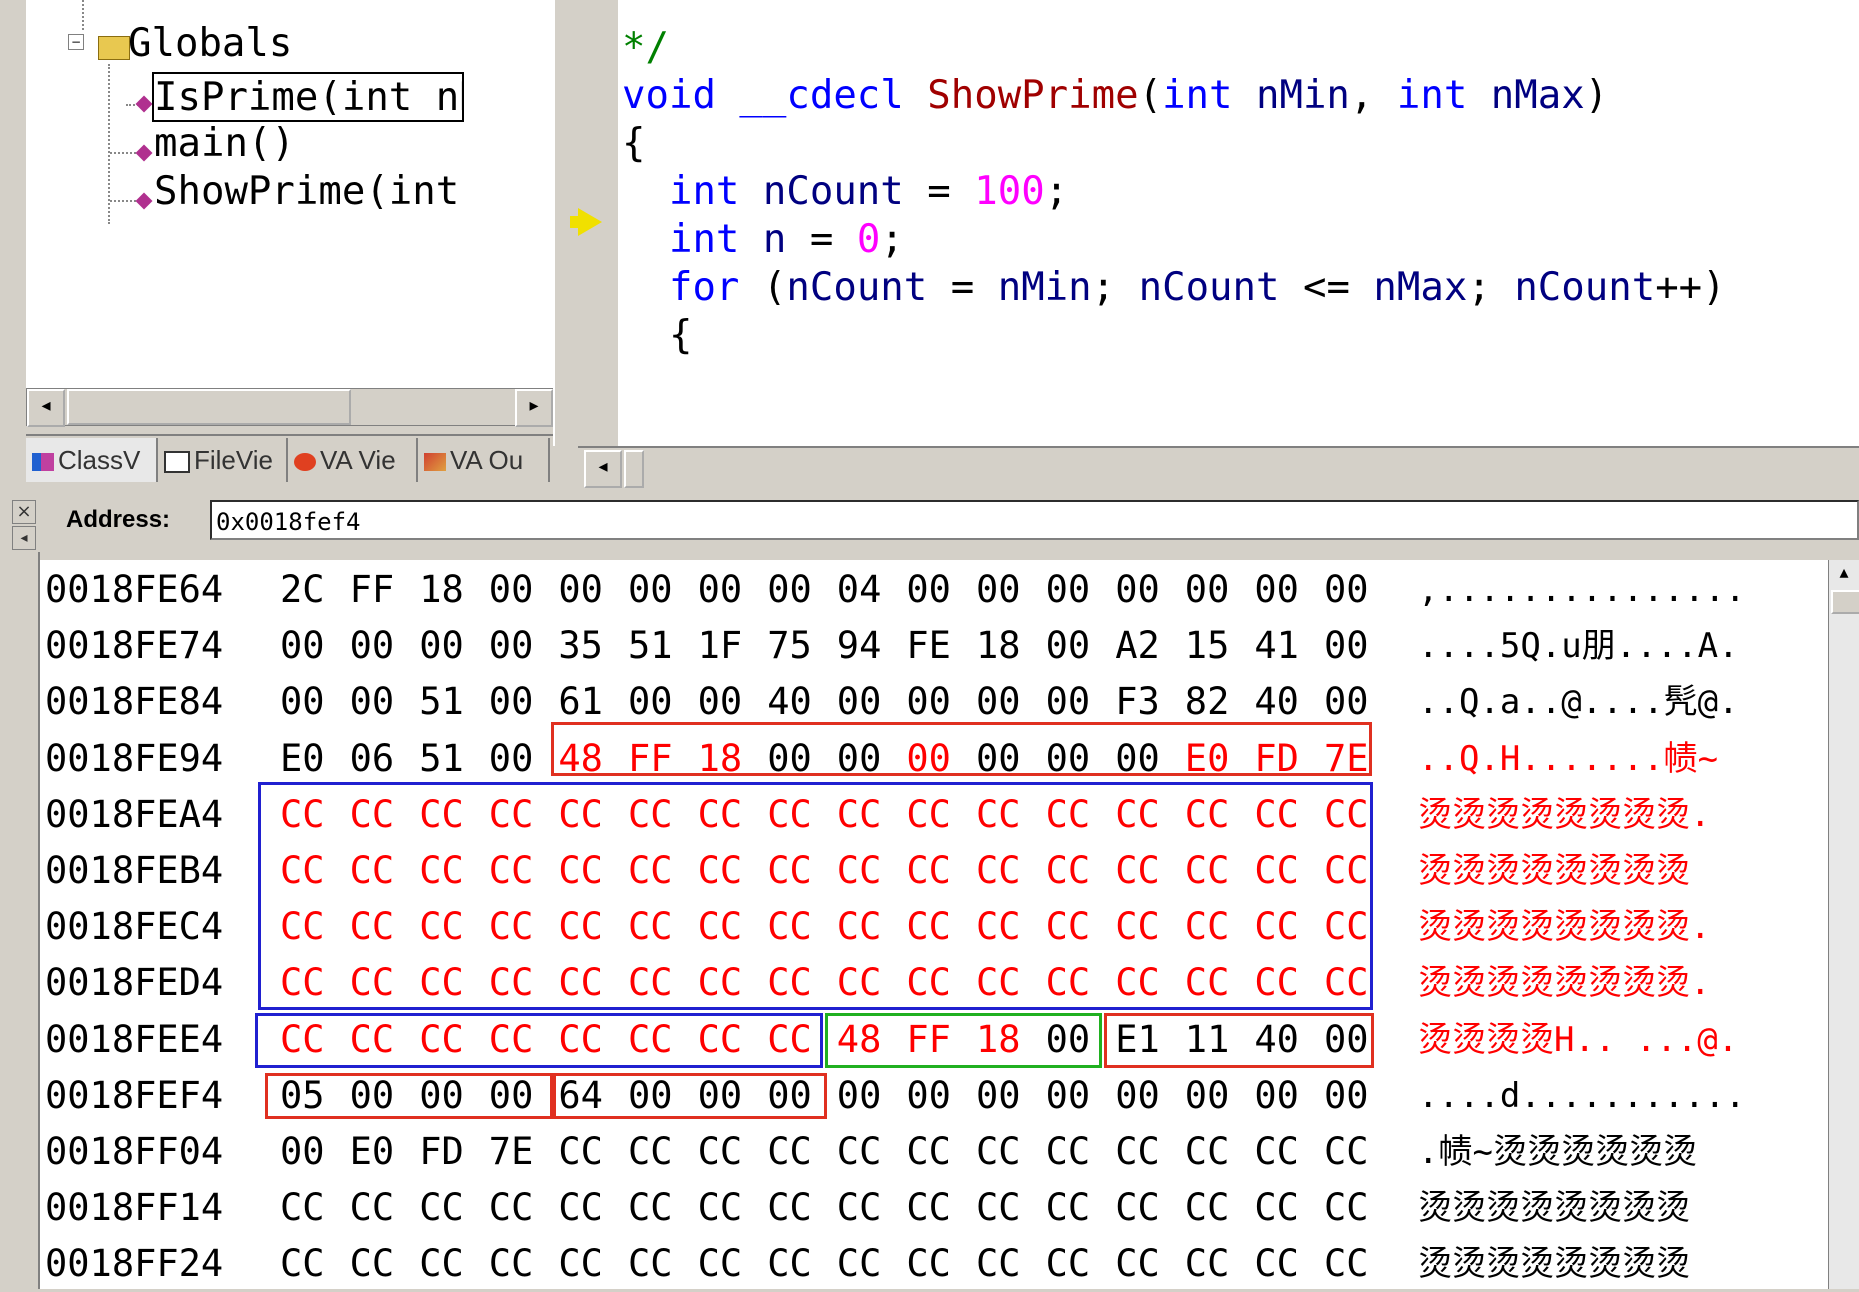 Image resolution: width=1859 pixels, height=1292 pixels. Describe the element at coordinates (380, 590) in the screenshot. I see `memory-byte: FF` at that location.